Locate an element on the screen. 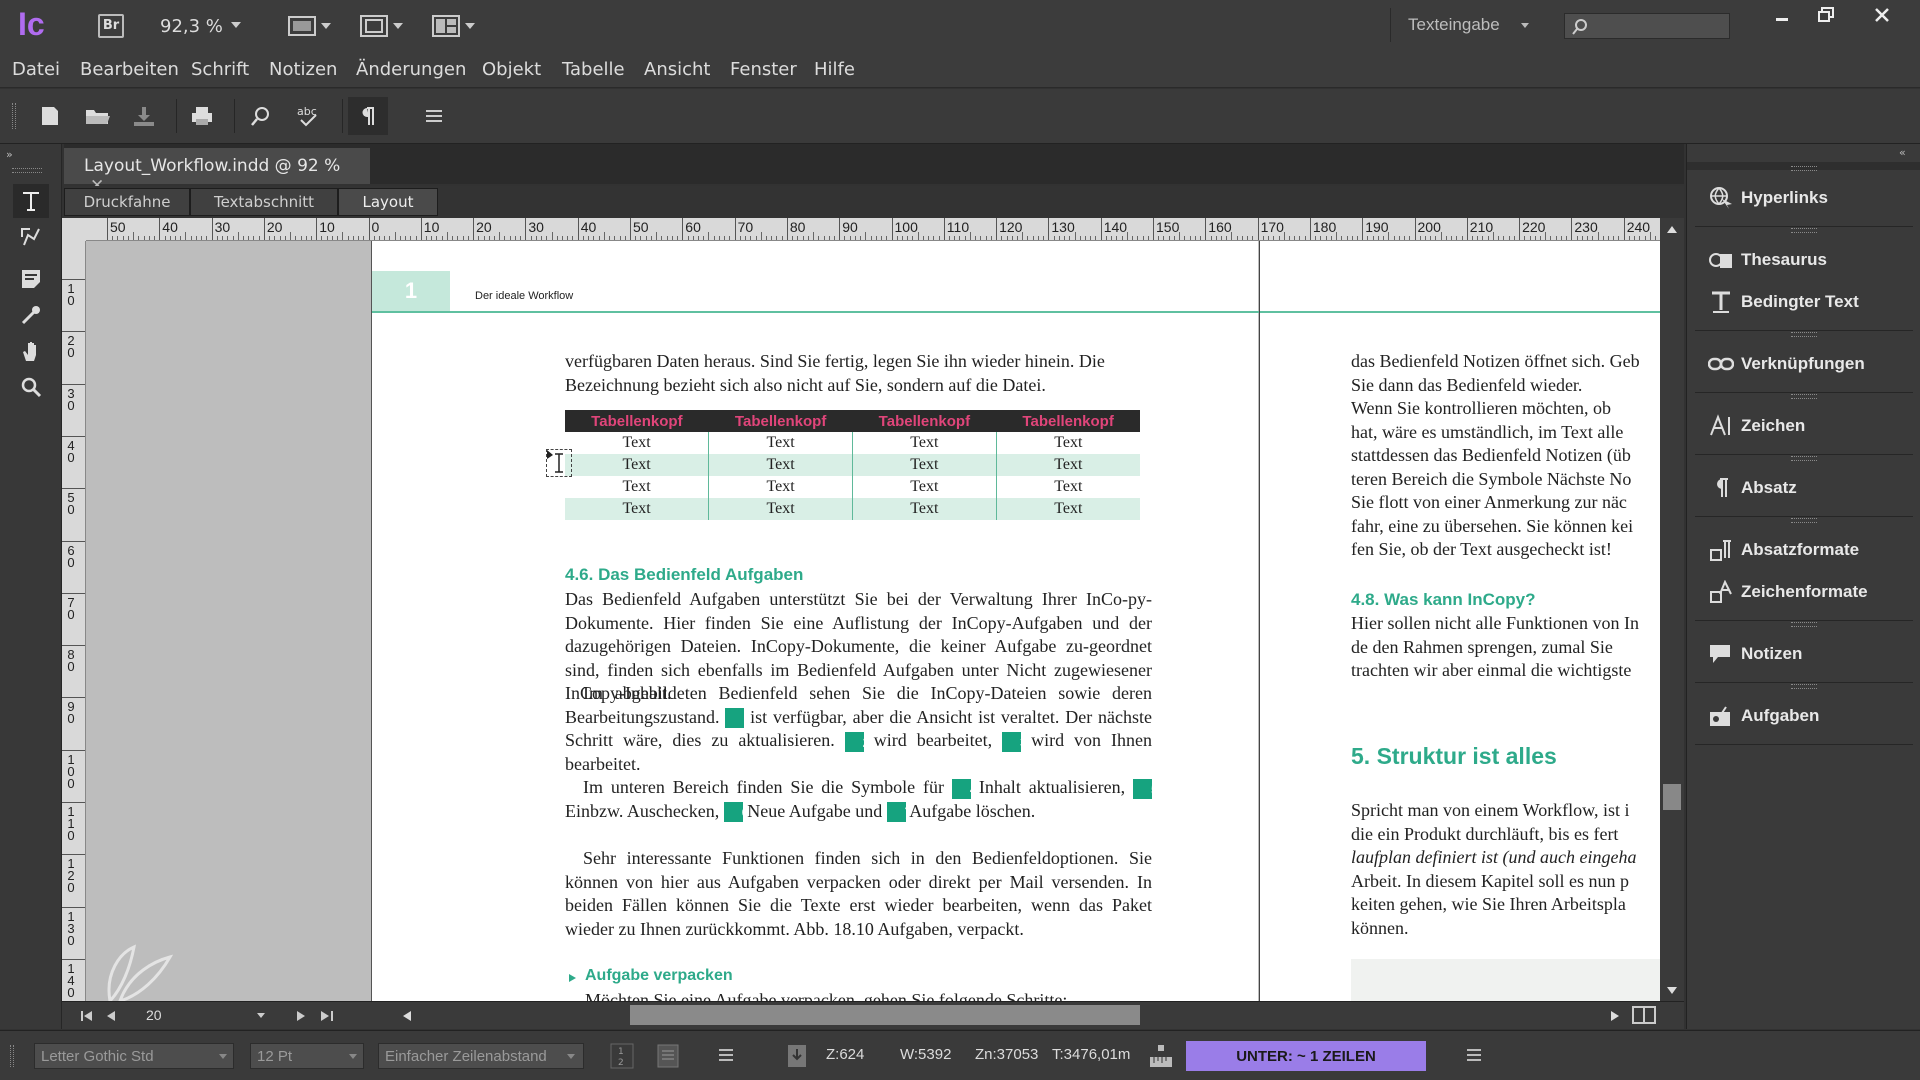 Image resolution: width=1920 pixels, height=1080 pixels. tab-druckfahne: Druckfahne is located at coordinates (127, 202).